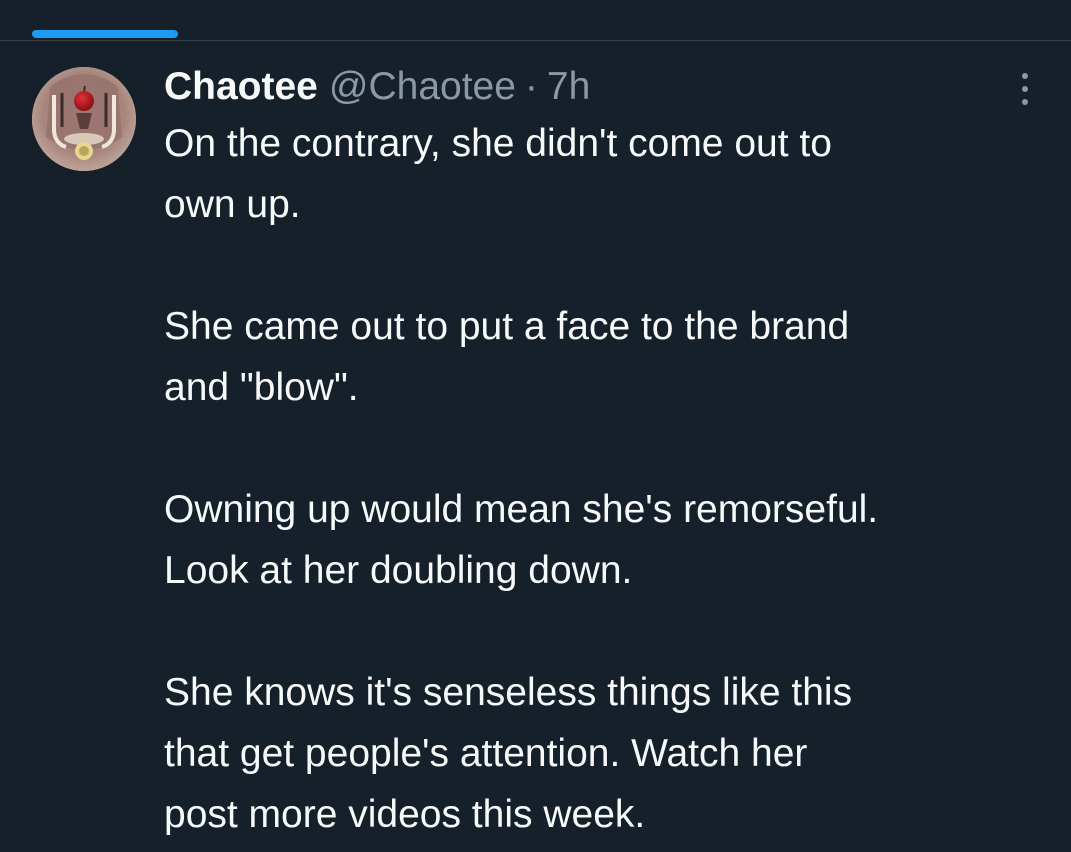 Image resolution: width=1071 pixels, height=852 pixels. Describe the element at coordinates (568, 87) in the screenshot. I see `timestamp: 7h` at that location.